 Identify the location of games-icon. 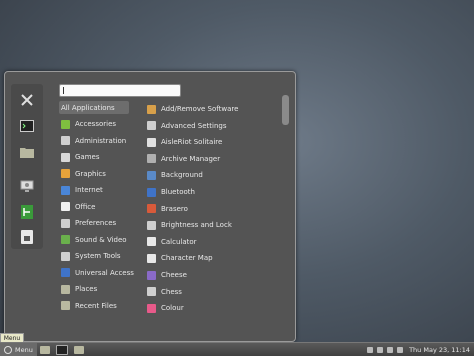
(65, 157).